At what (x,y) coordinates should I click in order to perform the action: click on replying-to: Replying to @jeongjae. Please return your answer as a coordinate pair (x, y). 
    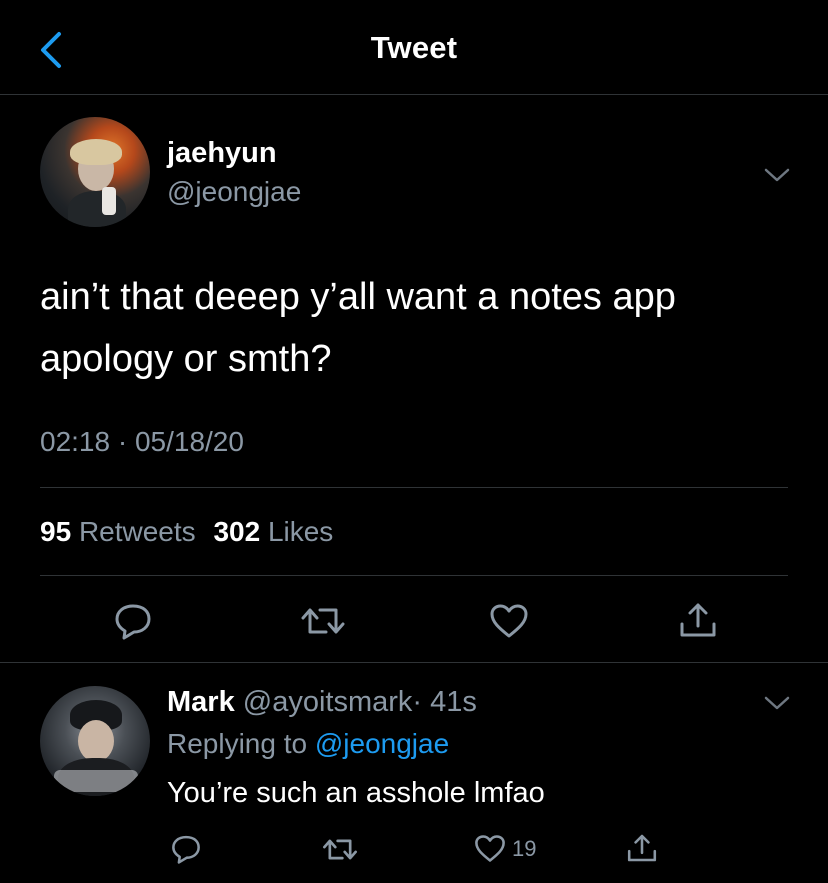
    Looking at the image, I should click on (308, 744).